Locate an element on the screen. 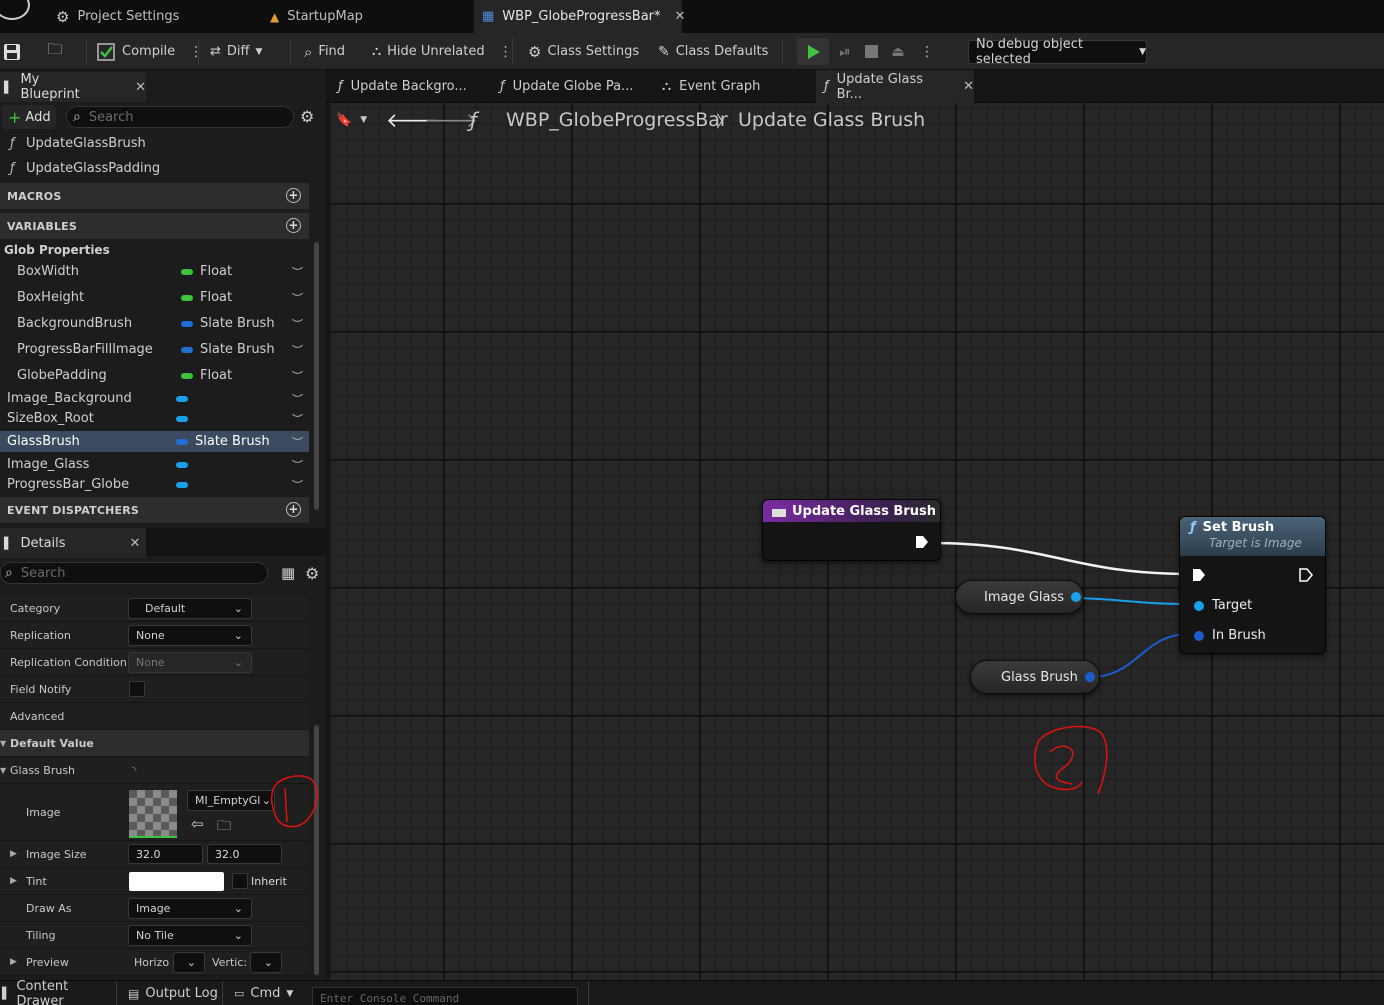  tiling-dropdown: No Tile ⌄ is located at coordinates (190, 935).